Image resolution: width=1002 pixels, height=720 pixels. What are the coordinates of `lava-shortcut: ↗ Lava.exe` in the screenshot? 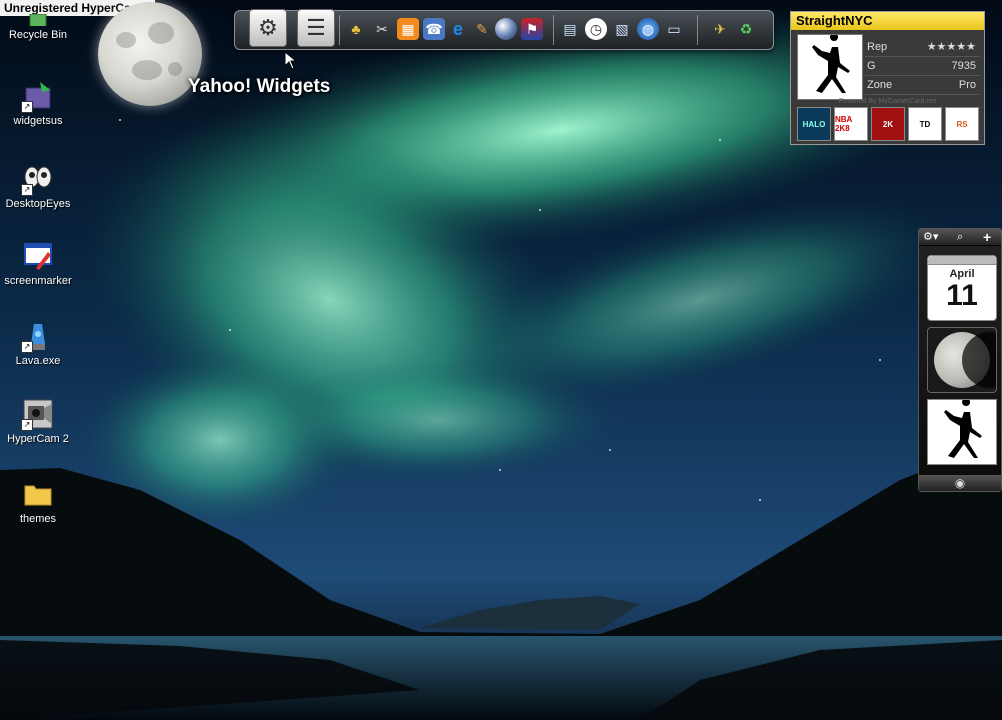 It's located at (38, 343).